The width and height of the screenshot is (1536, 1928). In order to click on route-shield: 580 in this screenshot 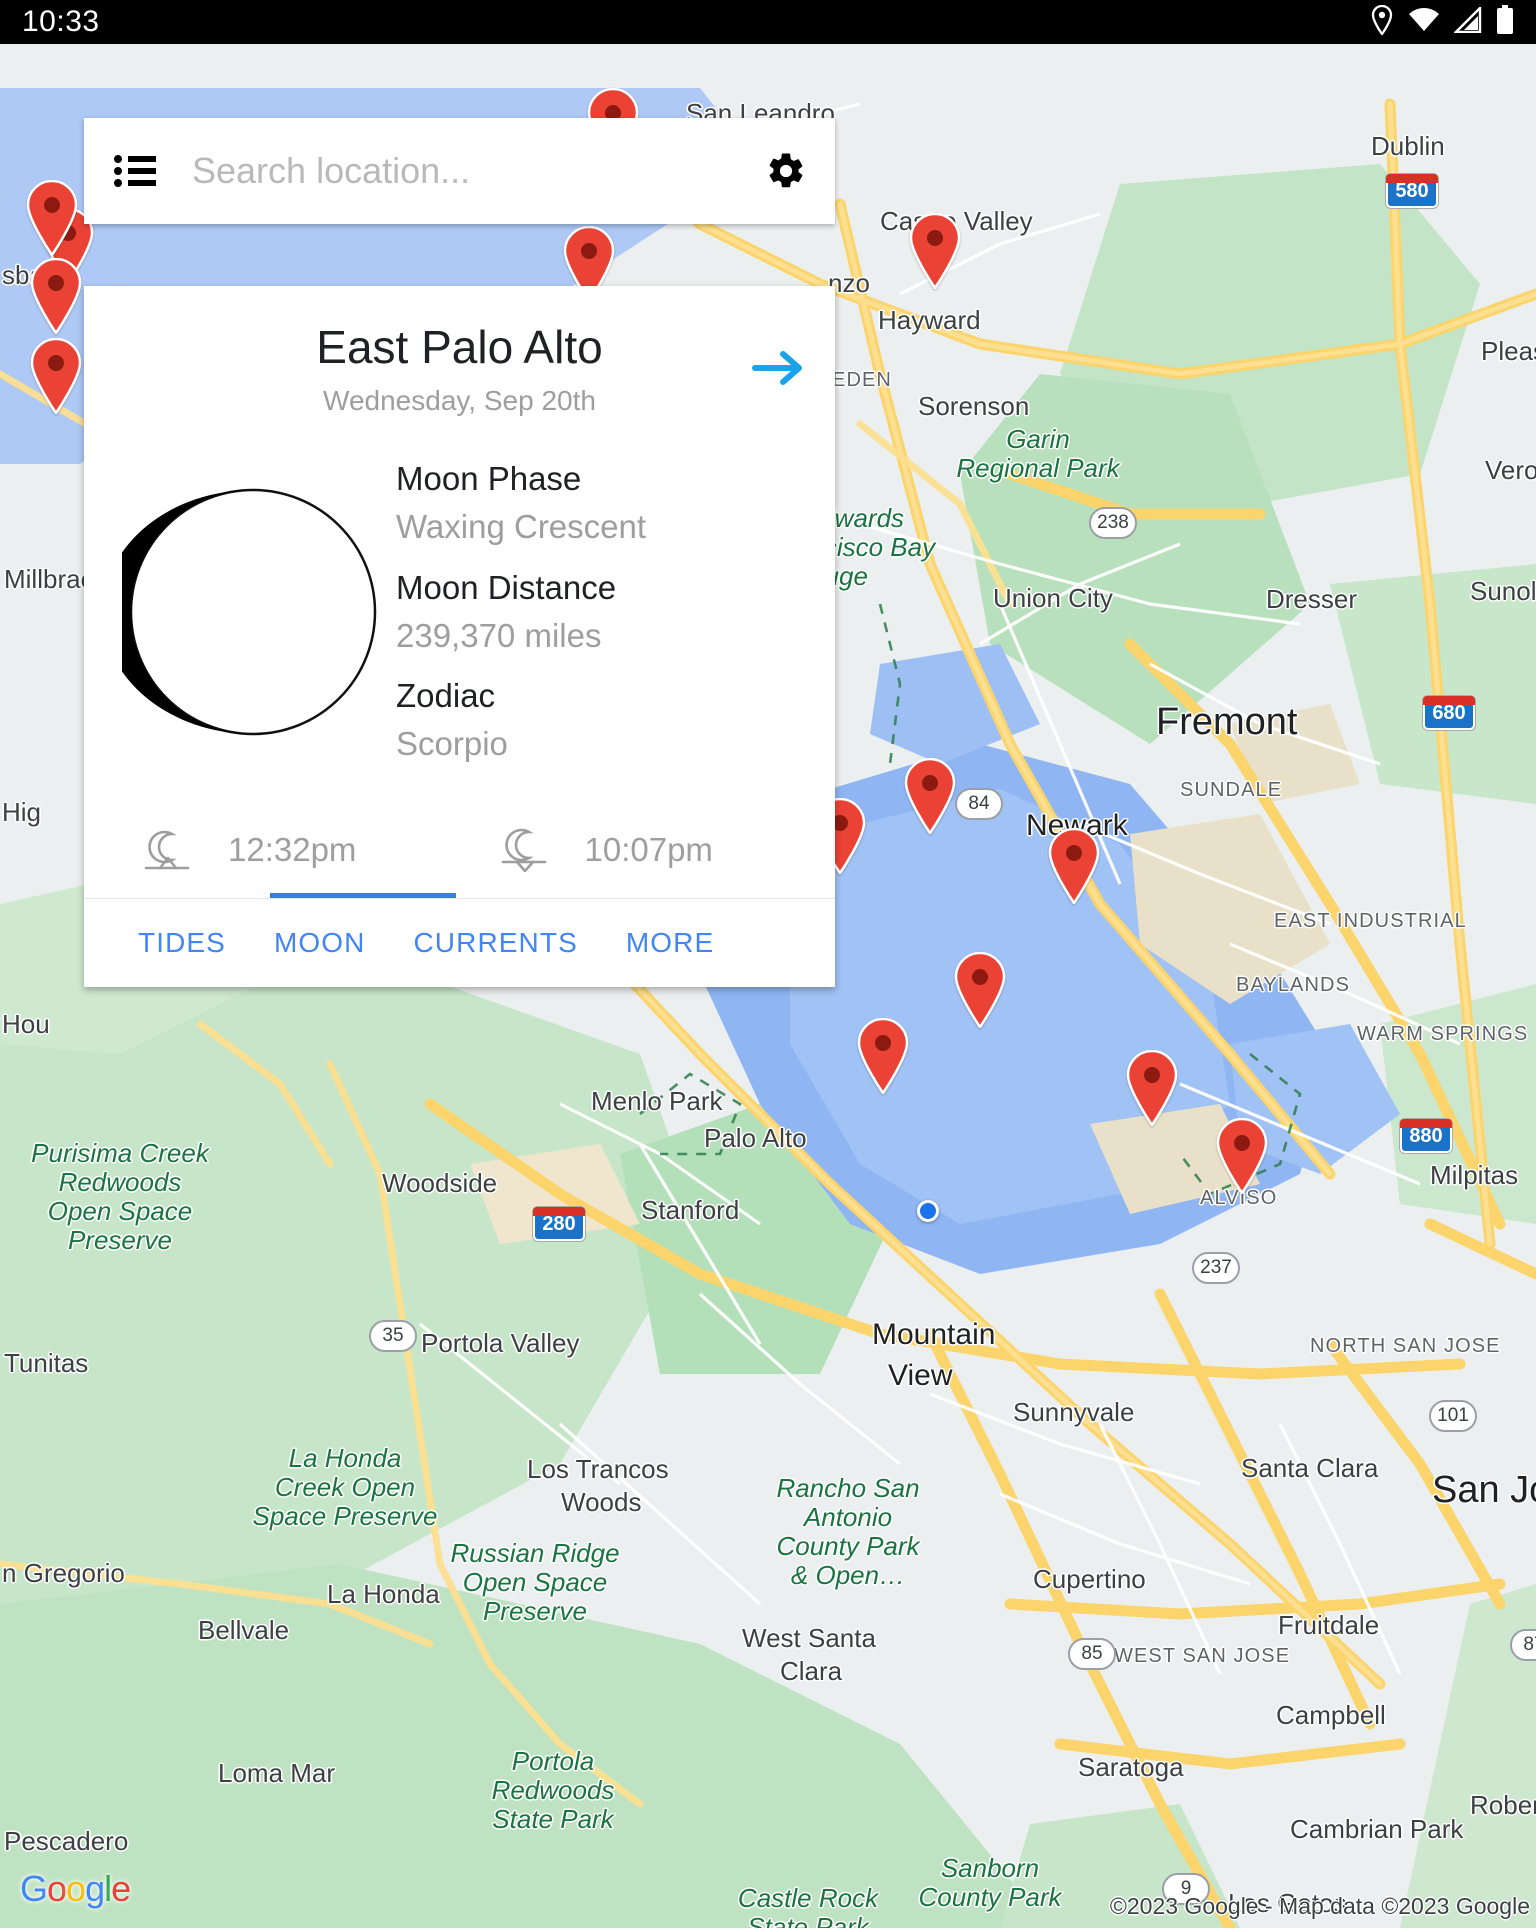, I will do `click(1412, 191)`.